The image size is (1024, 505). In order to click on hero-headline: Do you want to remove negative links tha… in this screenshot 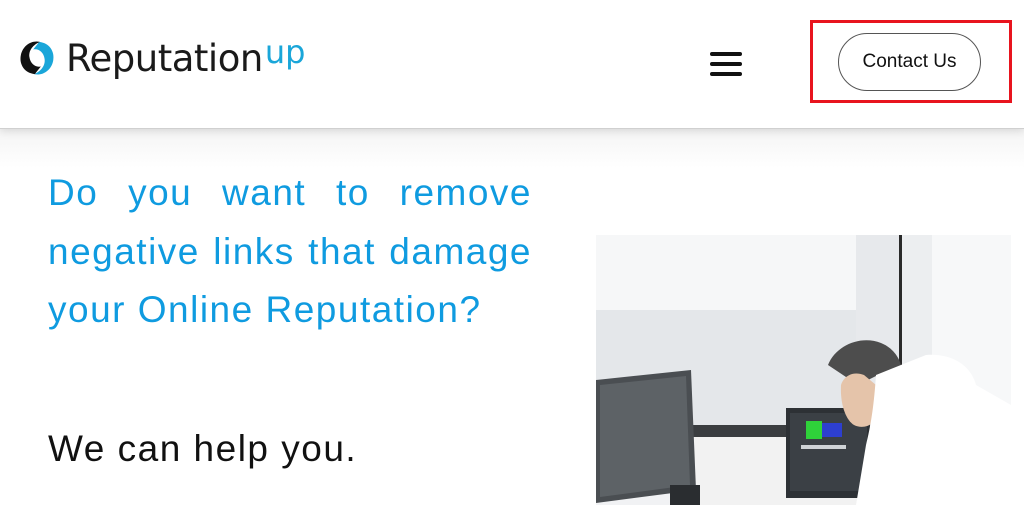, I will do `click(290, 251)`.